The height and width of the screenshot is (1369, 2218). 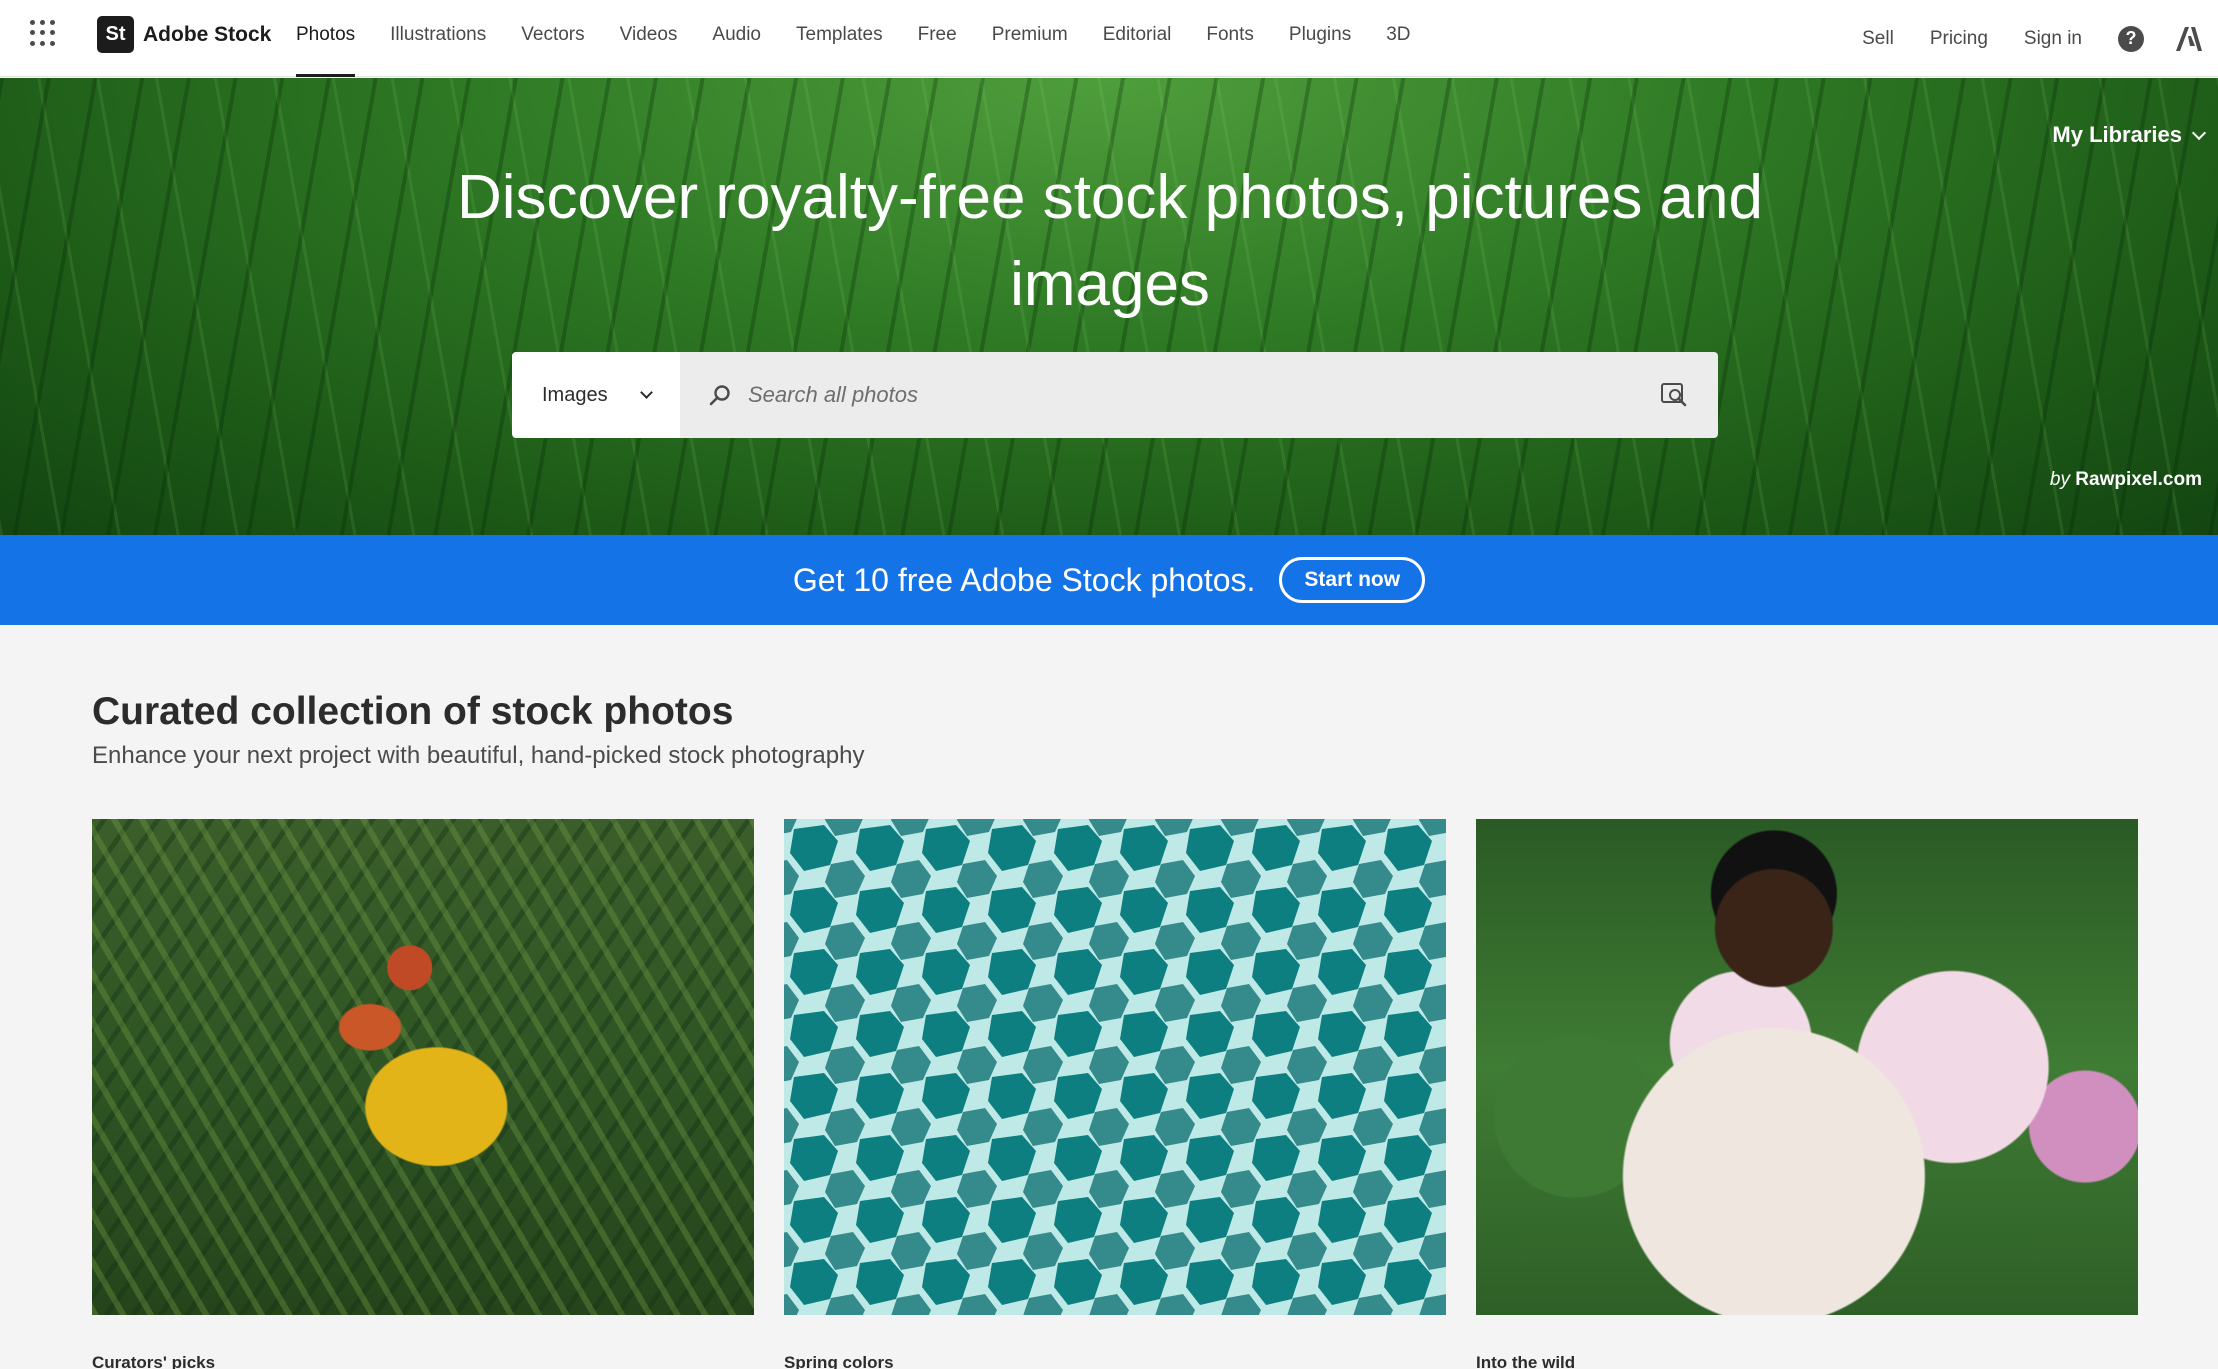 What do you see at coordinates (1807, 1067) in the screenshot?
I see `into-the-wild-image` at bounding box center [1807, 1067].